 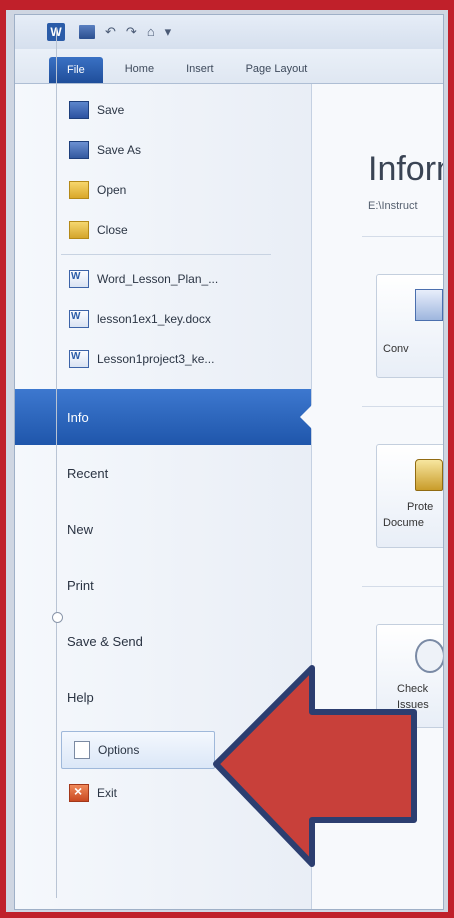 What do you see at coordinates (163, 585) in the screenshot?
I see `backstage-tab-print: Print` at bounding box center [163, 585].